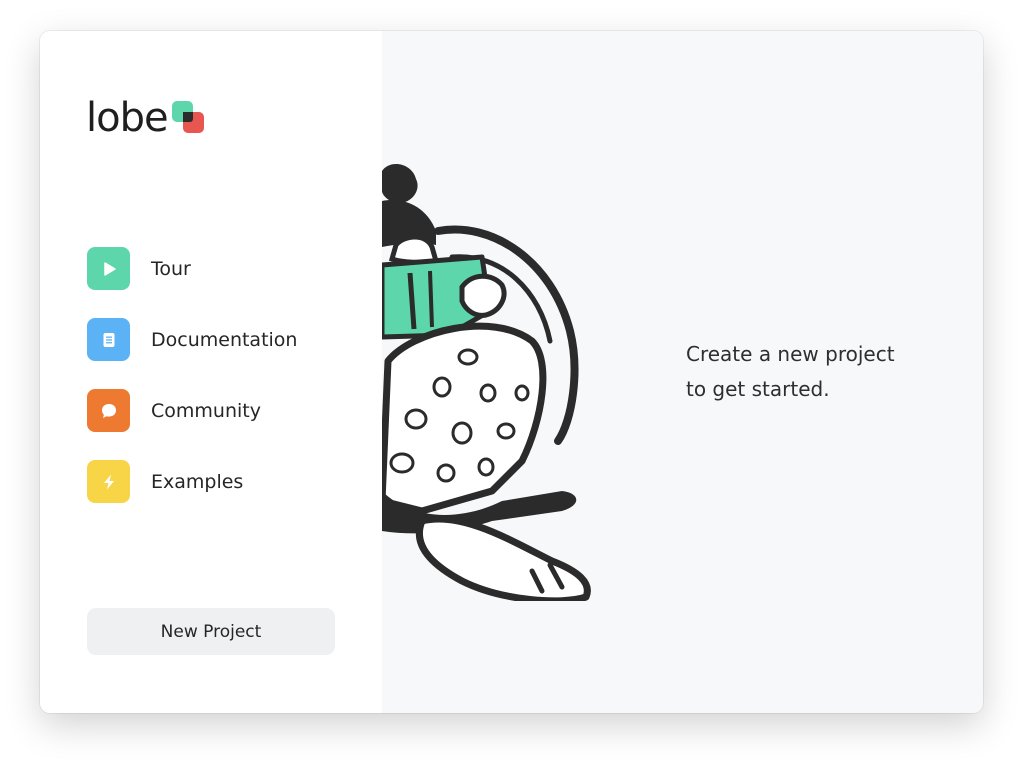 This screenshot has height=764, width=1024. I want to click on sidebar-item-community: Community, so click(192, 410).